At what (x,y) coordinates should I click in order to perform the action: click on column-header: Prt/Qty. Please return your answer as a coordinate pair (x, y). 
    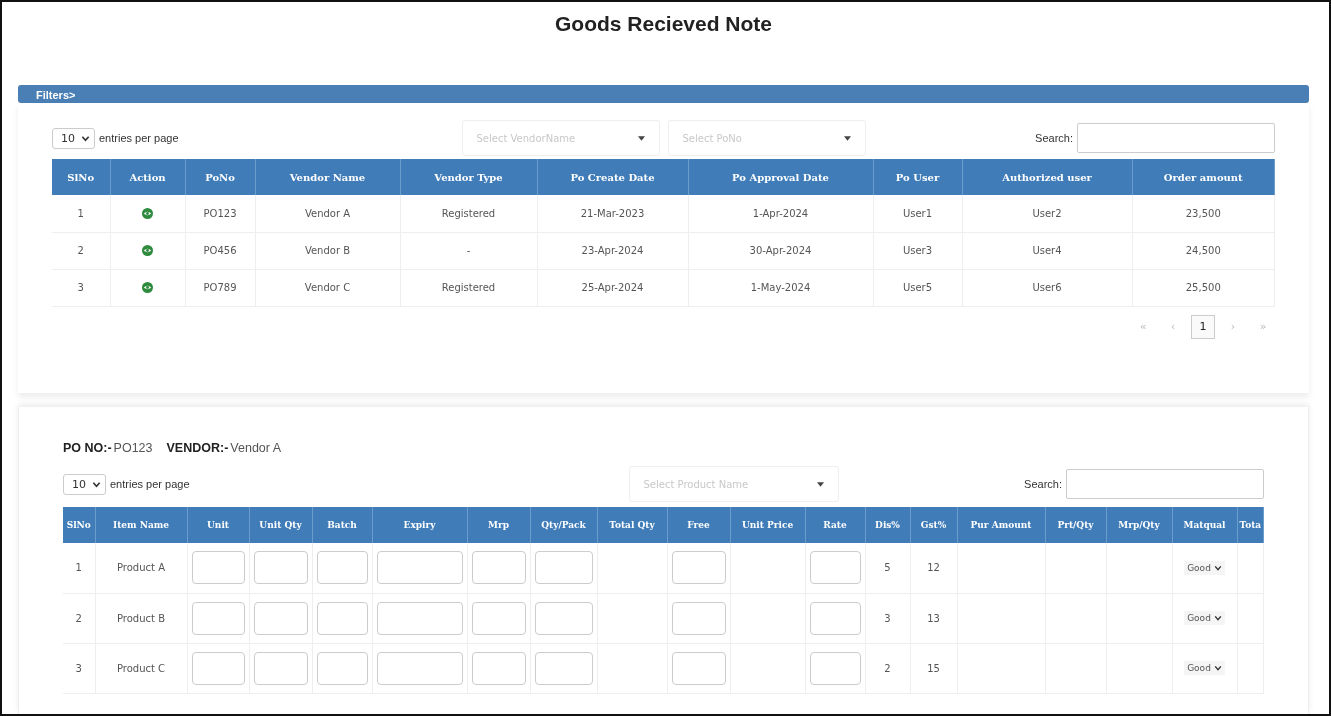
    Looking at the image, I should click on (1075, 525).